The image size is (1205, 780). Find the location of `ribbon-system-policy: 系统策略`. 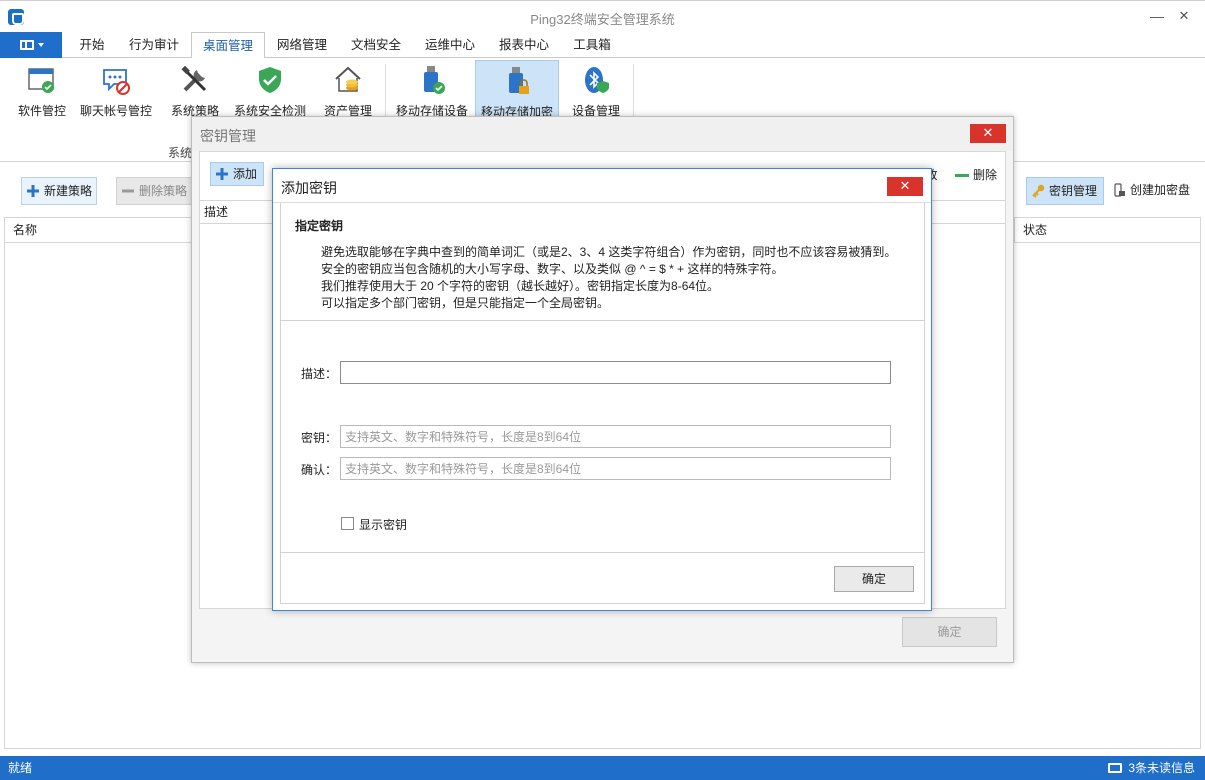

ribbon-system-policy: 系统策略 is located at coordinates (195, 89).